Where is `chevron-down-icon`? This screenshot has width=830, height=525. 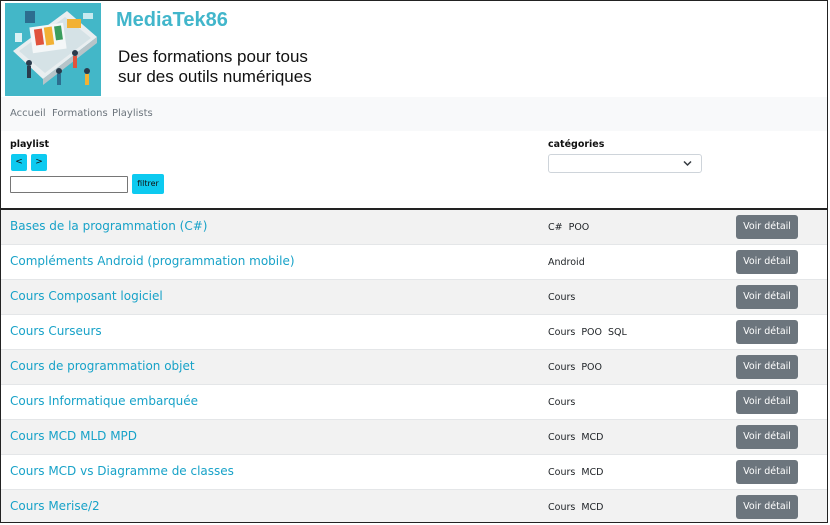 chevron-down-icon is located at coordinates (687, 163).